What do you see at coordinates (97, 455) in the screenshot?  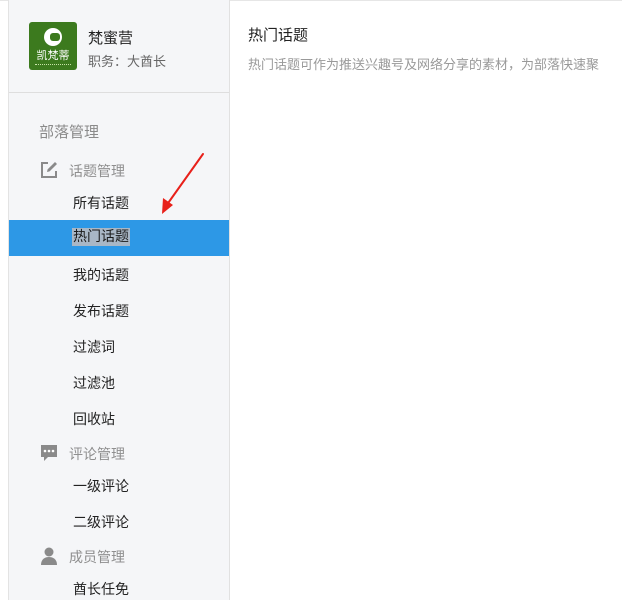 I see `group-label: 评论管理` at bounding box center [97, 455].